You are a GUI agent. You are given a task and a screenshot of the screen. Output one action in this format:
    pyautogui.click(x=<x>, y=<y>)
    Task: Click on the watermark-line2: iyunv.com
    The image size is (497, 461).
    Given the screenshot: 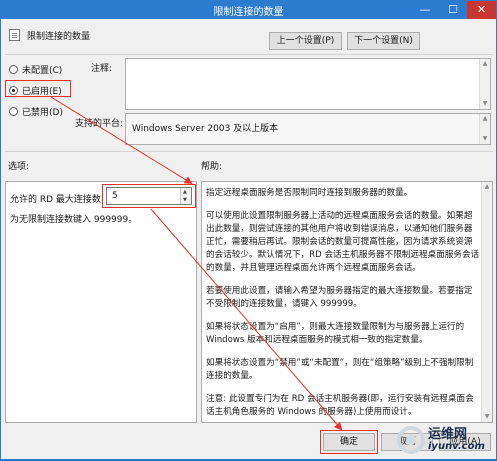 What is the action you would take?
    pyautogui.click(x=456, y=446)
    